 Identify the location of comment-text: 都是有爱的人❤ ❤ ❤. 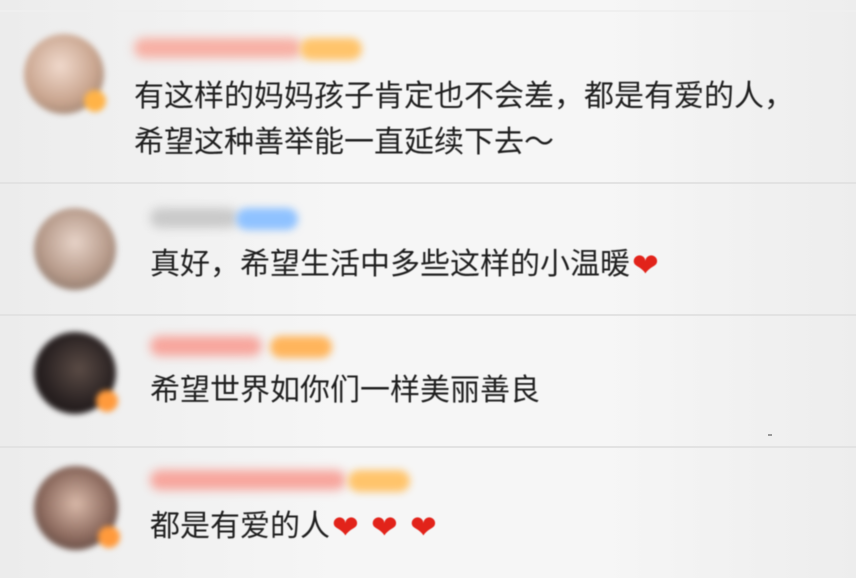
(293, 527).